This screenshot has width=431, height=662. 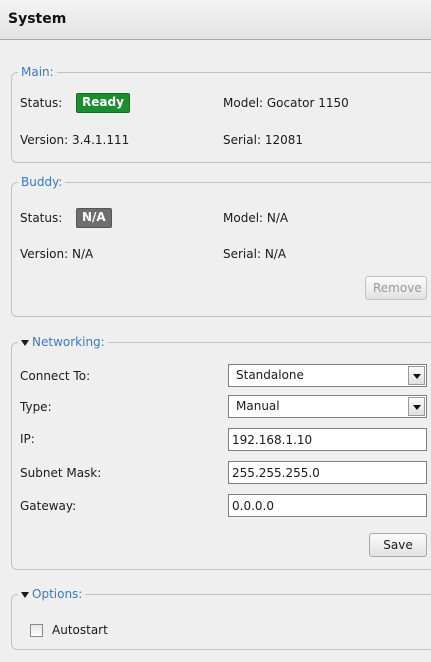 What do you see at coordinates (37, 19) in the screenshot?
I see `panel-title: System` at bounding box center [37, 19].